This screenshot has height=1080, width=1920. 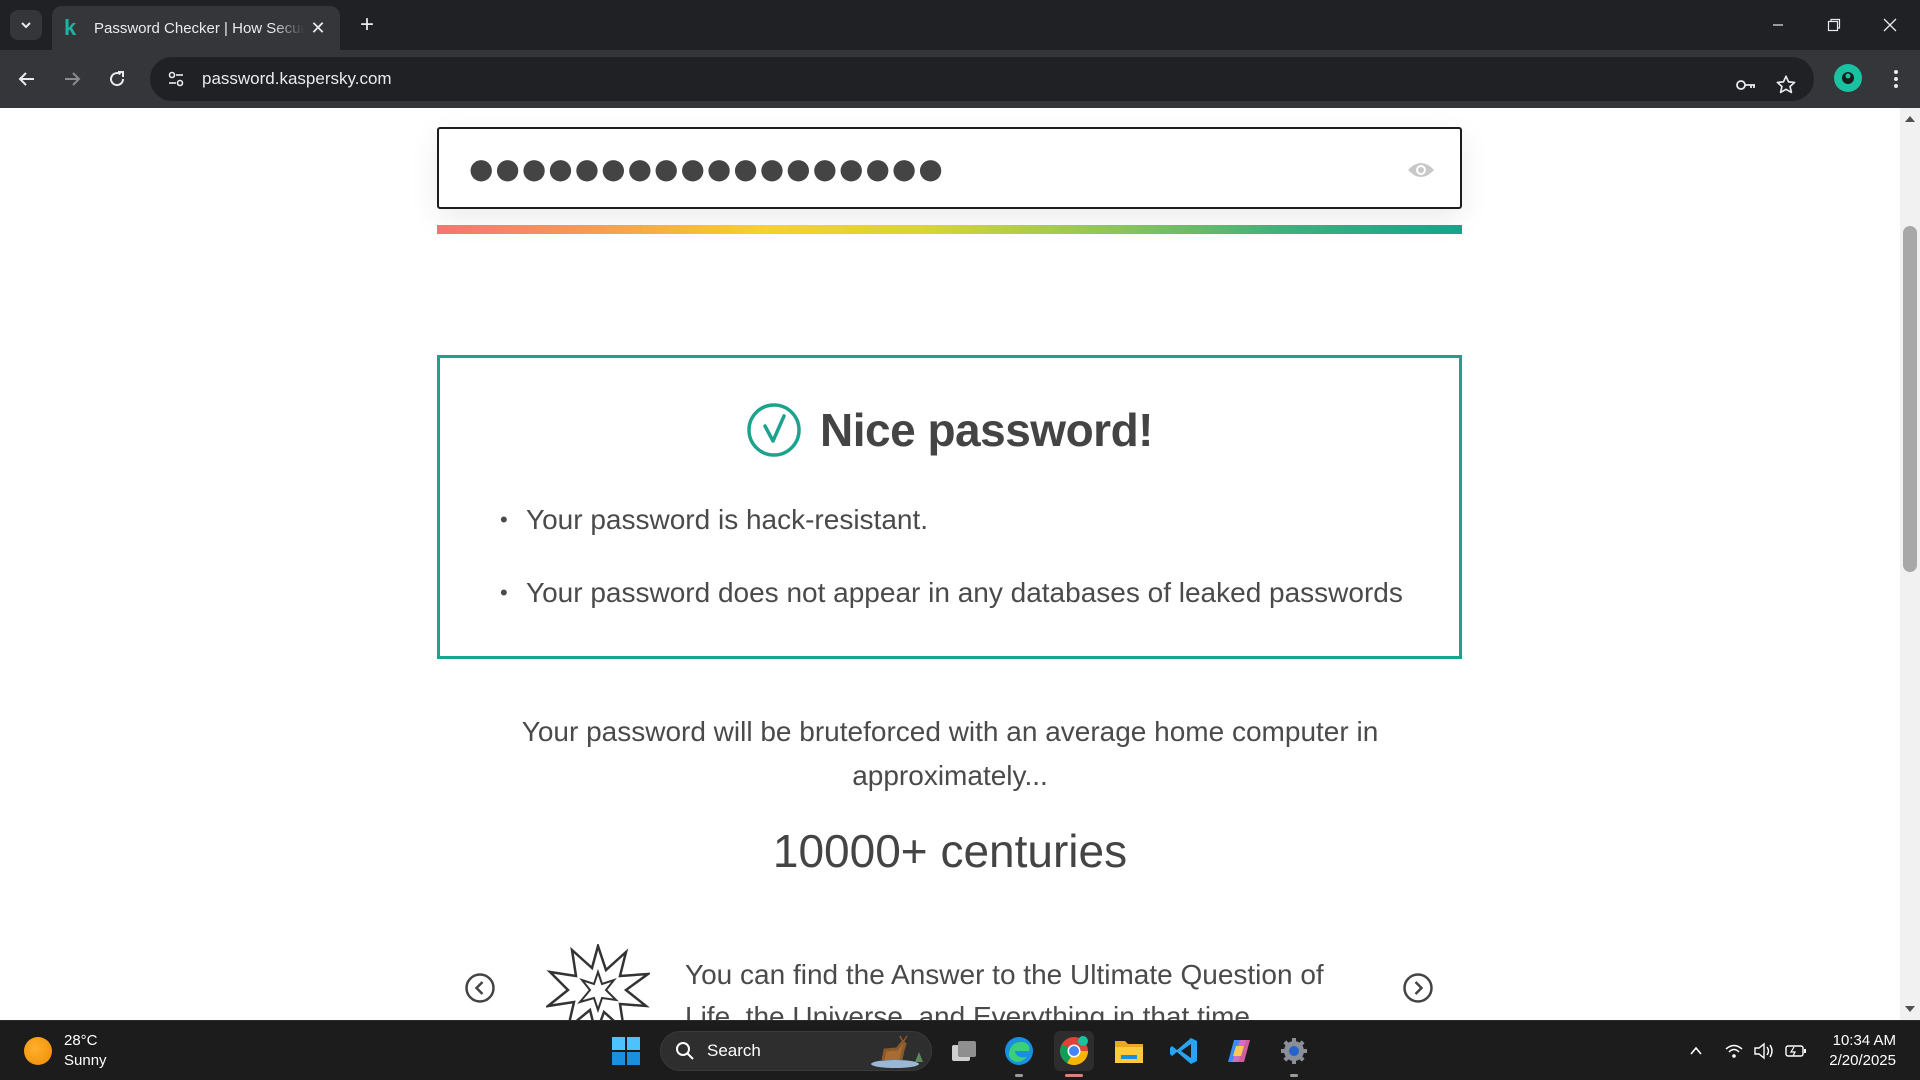 I want to click on weather-description: Sunny, so click(x=85, y=1060).